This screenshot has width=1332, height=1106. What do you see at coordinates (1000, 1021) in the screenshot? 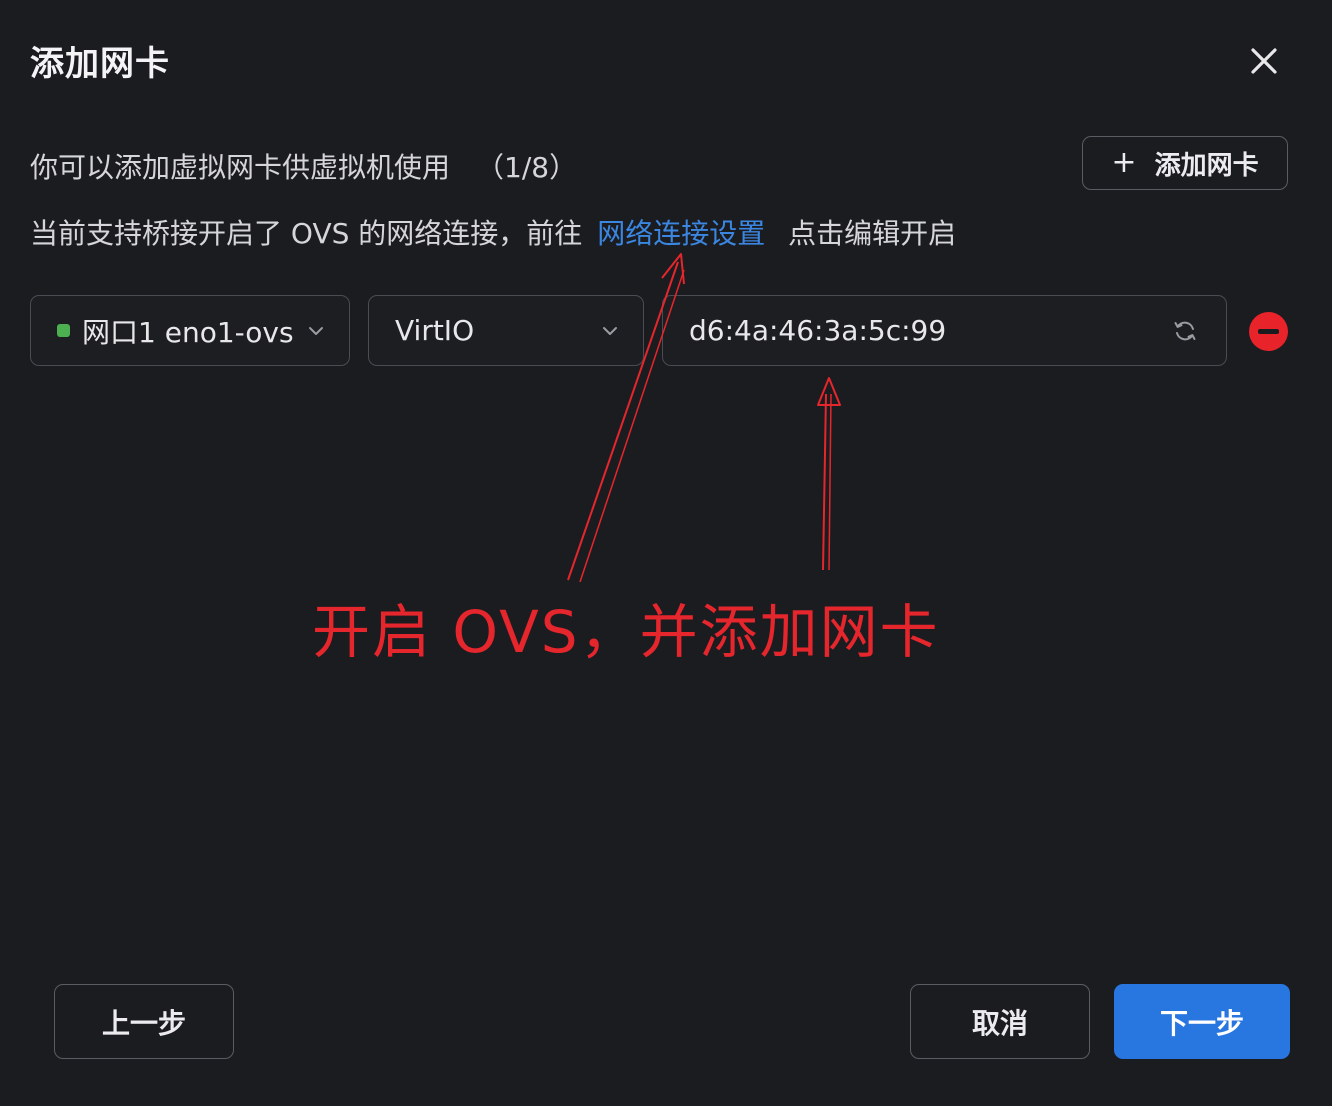
I see `cancel-button: 取消` at bounding box center [1000, 1021].